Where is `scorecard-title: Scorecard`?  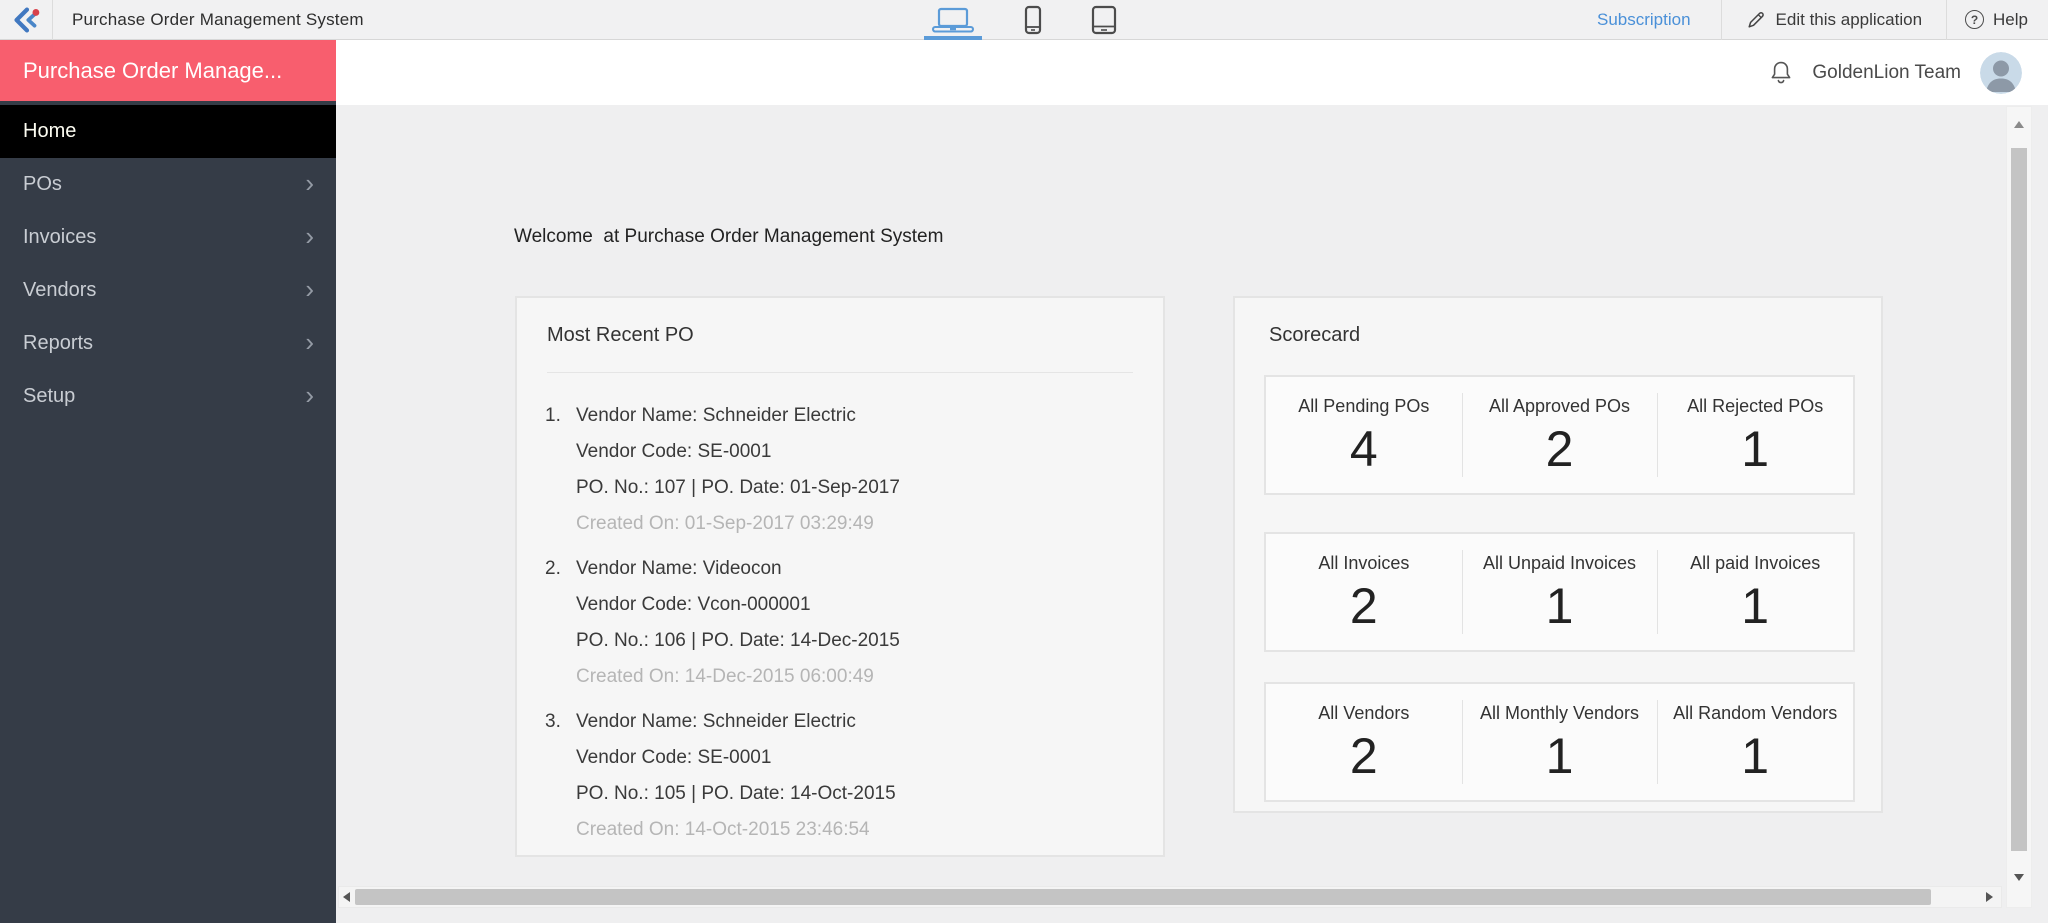 scorecard-title: Scorecard is located at coordinates (1315, 335).